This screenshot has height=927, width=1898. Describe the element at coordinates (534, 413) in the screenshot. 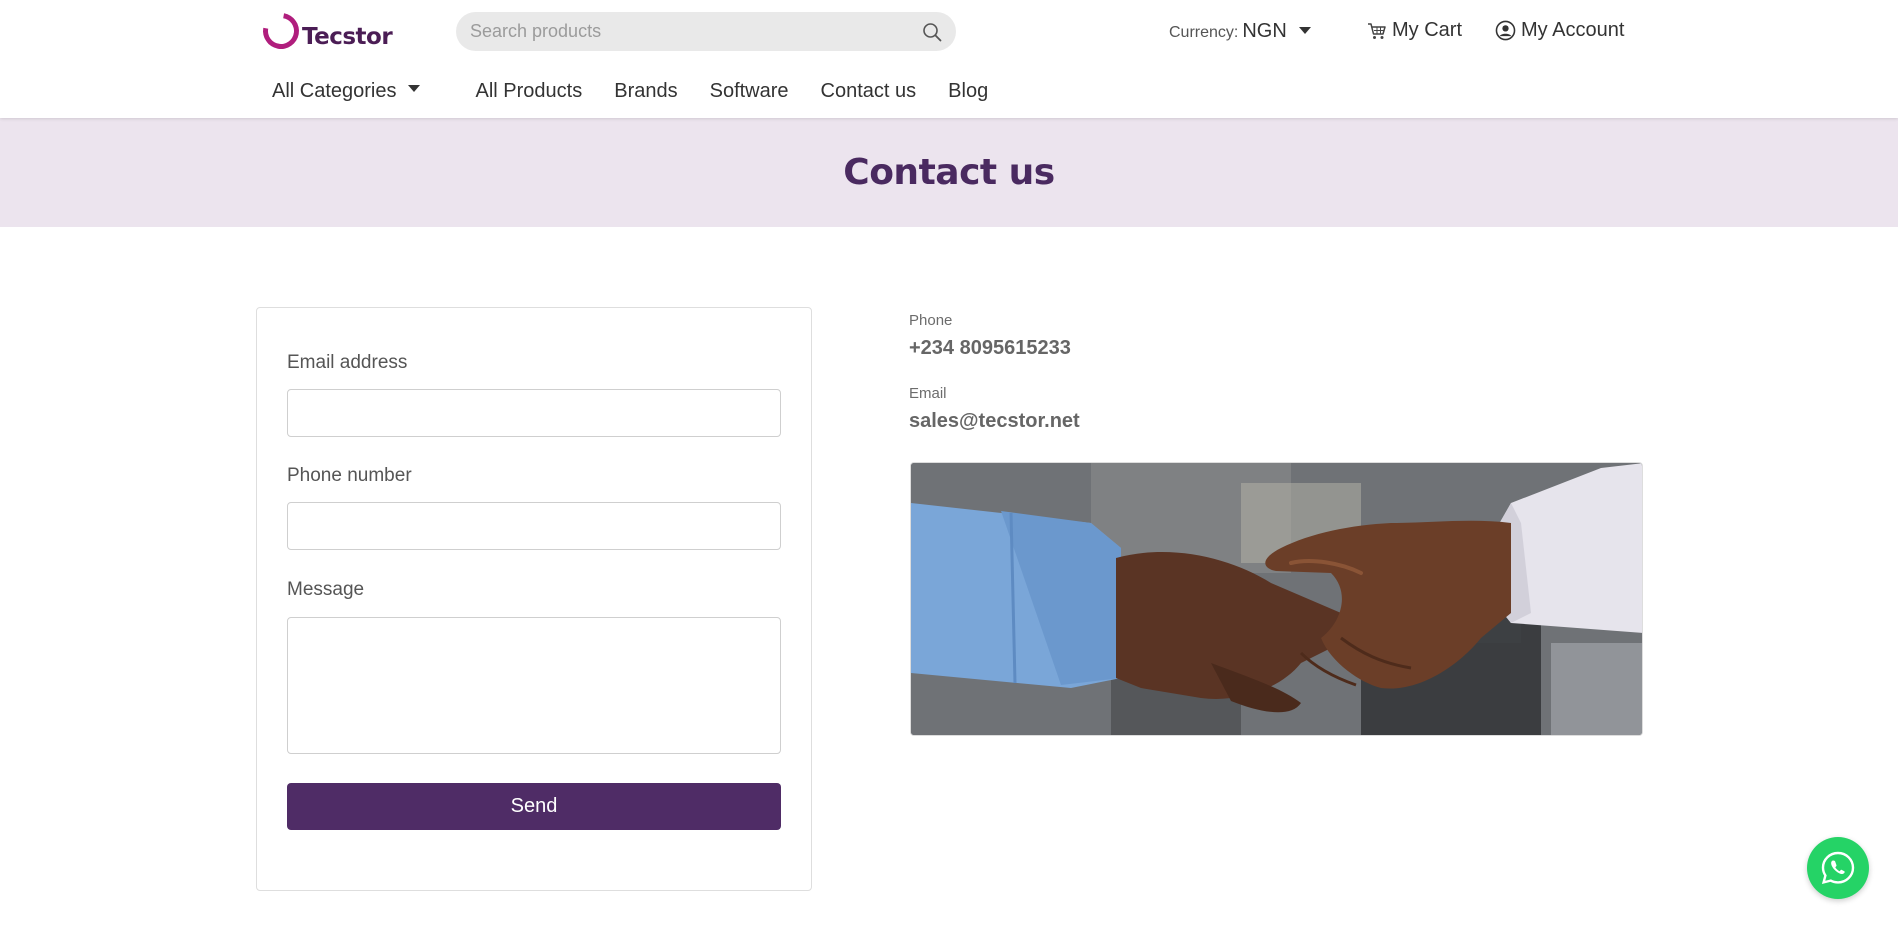

I see `email-field` at that location.